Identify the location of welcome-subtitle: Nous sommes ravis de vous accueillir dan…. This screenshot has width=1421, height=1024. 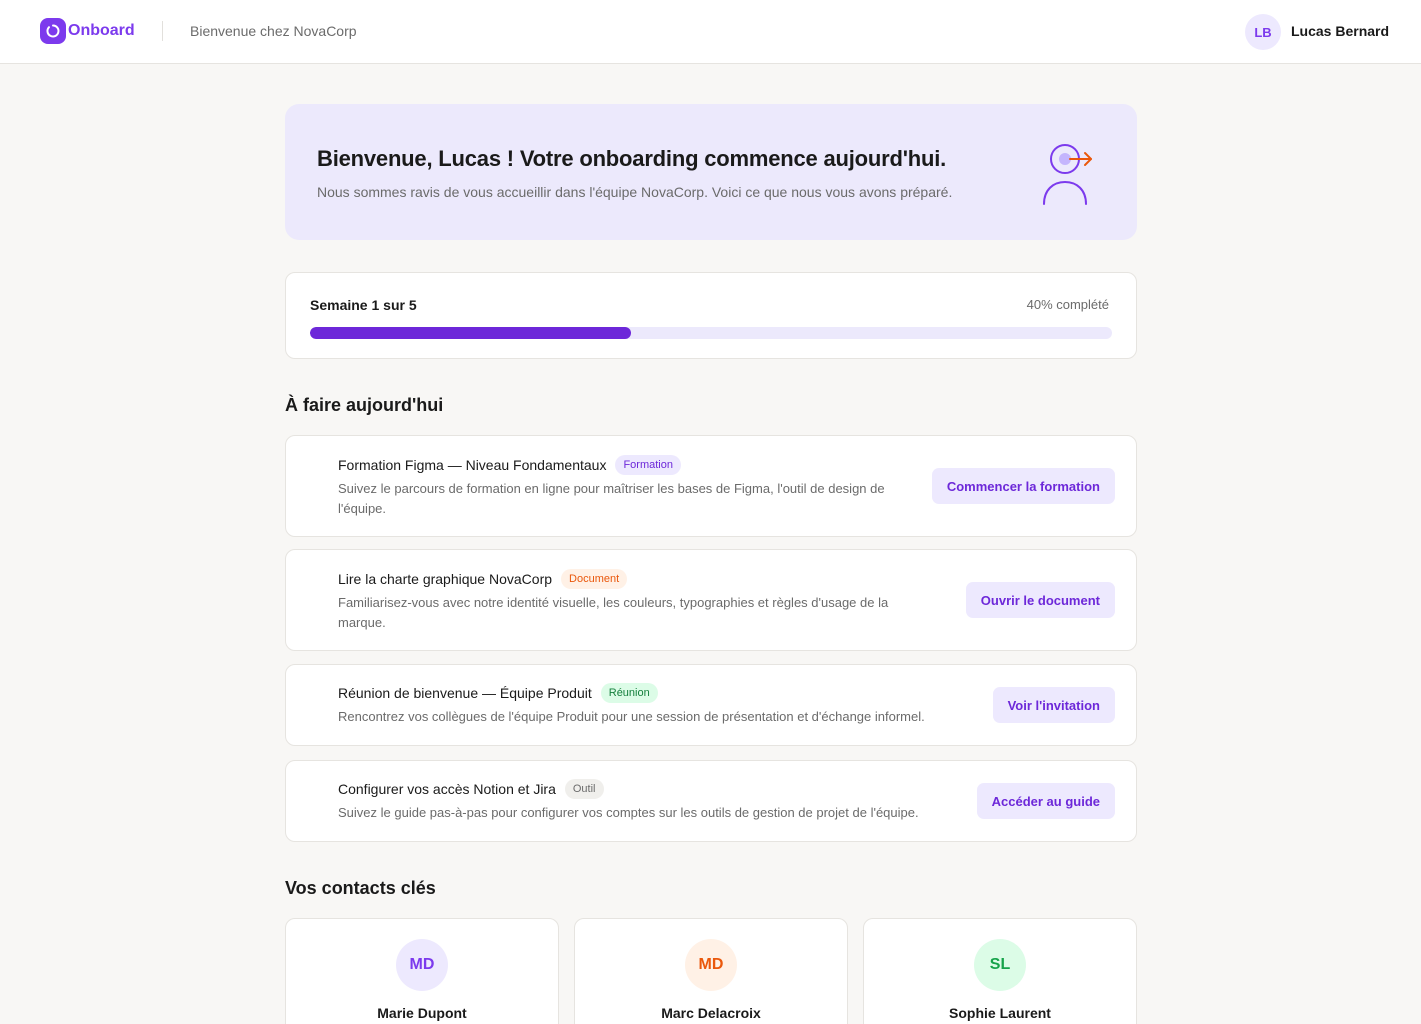
(635, 192).